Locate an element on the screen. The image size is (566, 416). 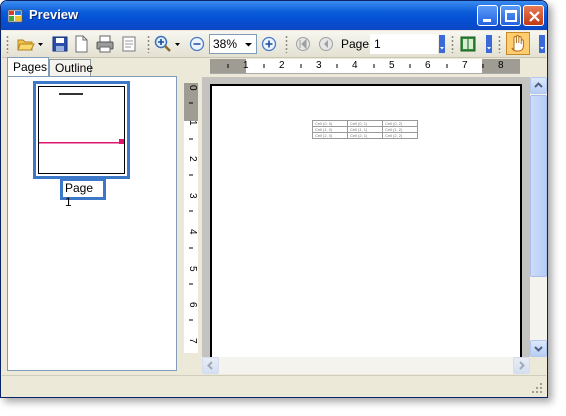
page-label: Page is located at coordinates (355, 44).